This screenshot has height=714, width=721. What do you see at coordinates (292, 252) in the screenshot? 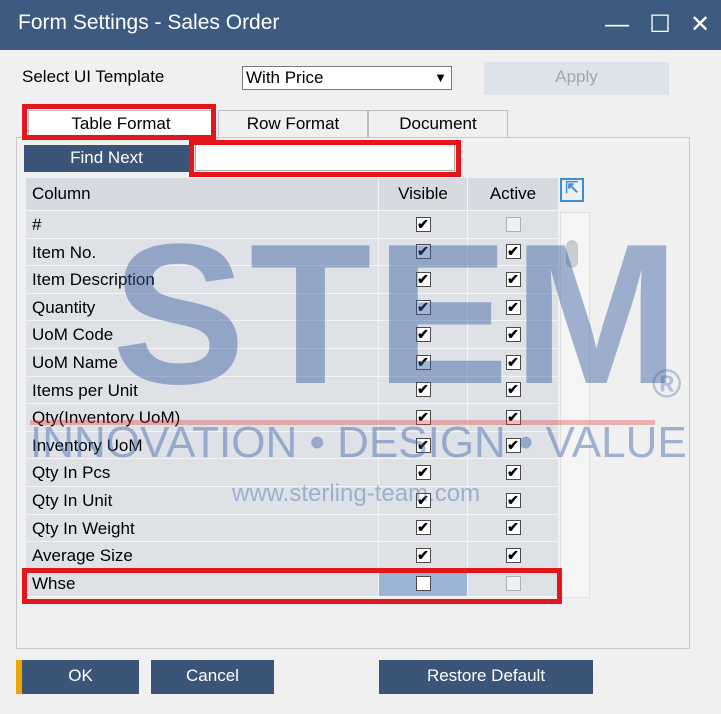
I see `table-row: Item No. ✔ ✔` at bounding box center [292, 252].